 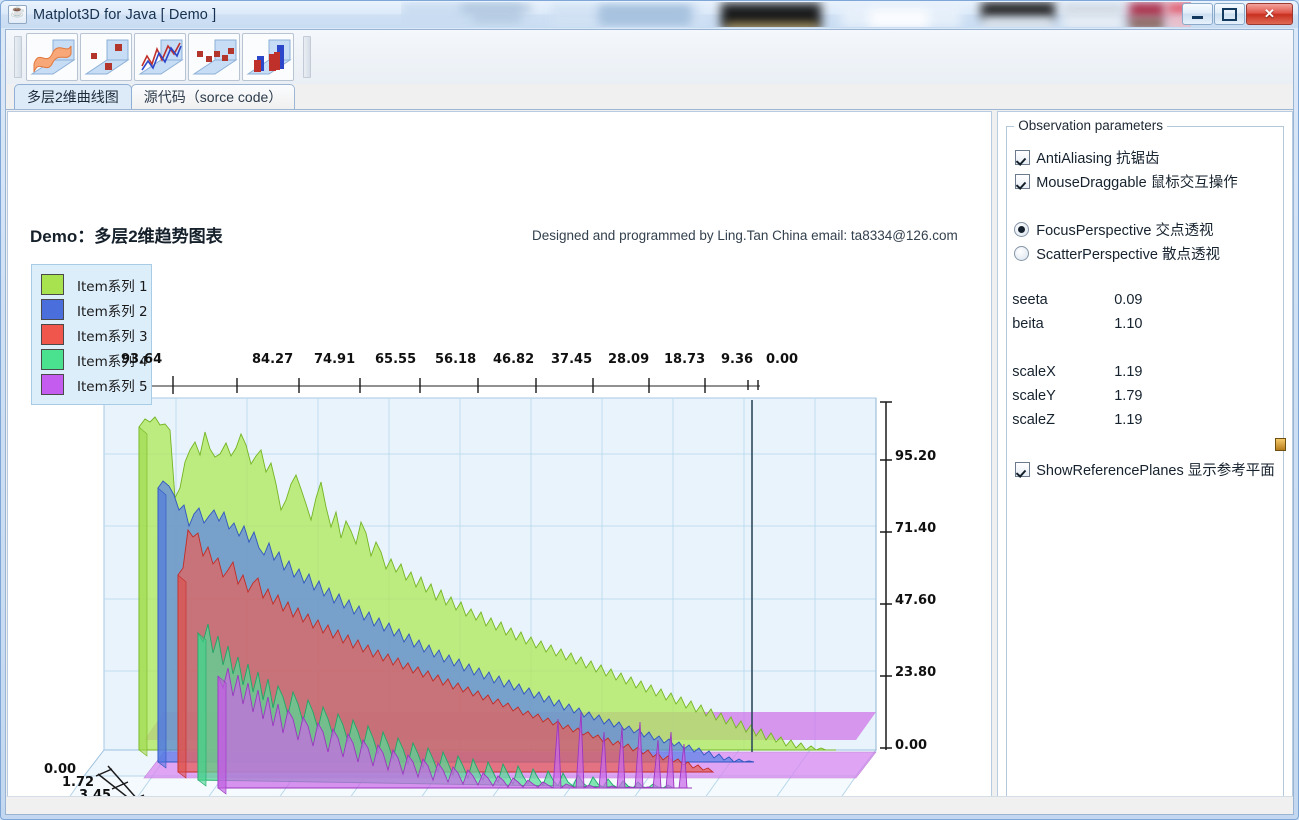 I want to click on bar-chart-icon, so click(x=268, y=57).